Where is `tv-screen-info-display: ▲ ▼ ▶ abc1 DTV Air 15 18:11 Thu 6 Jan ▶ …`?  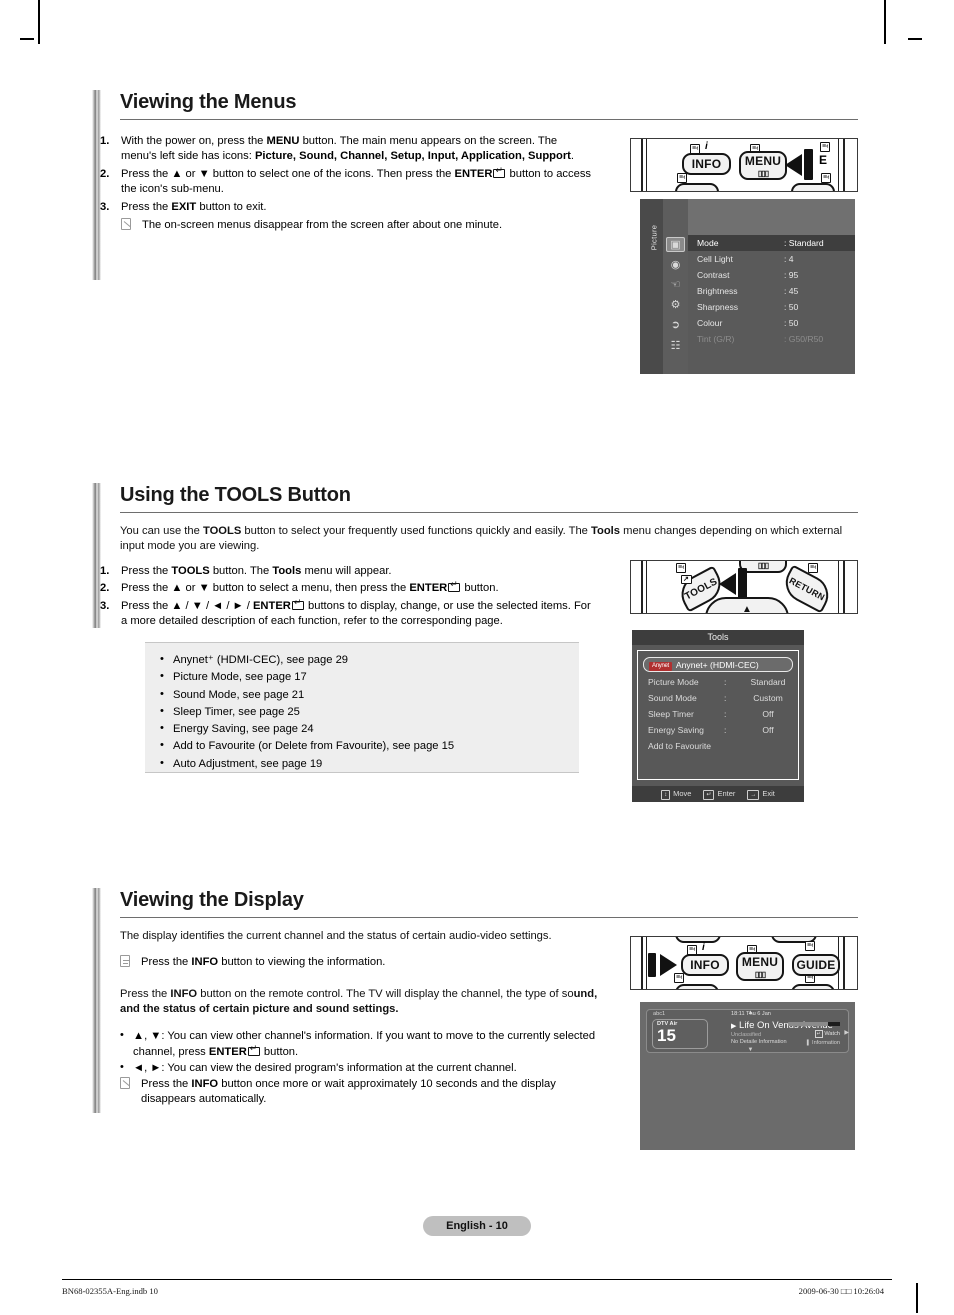
tv-screen-info-display: ▲ ▼ ▶ abc1 DTV Air 15 18:11 Thu 6 Jan ▶ … is located at coordinates (747, 1076).